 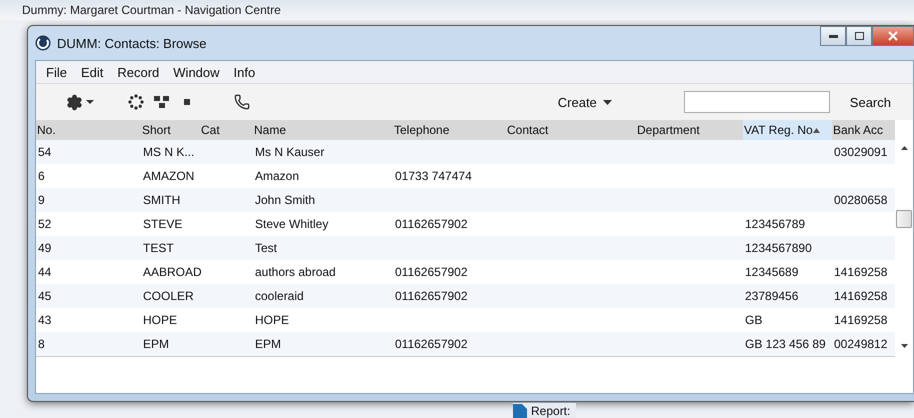 What do you see at coordinates (242, 102) in the screenshot?
I see `phone-icon` at bounding box center [242, 102].